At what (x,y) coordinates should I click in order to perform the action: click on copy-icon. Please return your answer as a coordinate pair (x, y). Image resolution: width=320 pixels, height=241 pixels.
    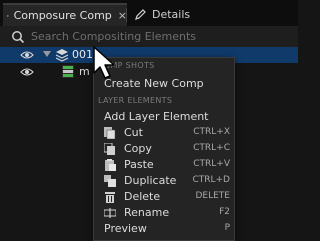
    Looking at the image, I should click on (109, 149).